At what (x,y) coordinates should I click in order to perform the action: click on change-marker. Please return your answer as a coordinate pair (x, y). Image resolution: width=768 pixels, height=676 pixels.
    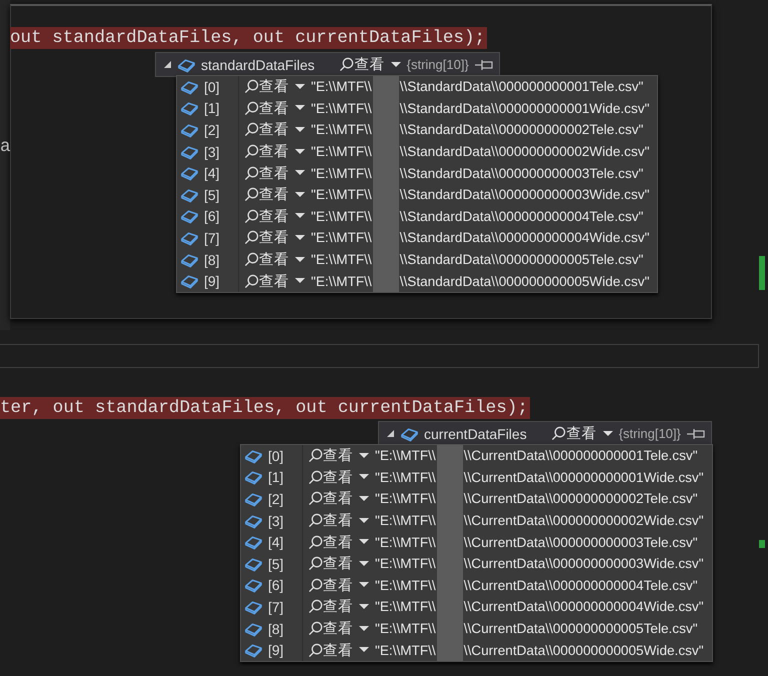
    Looking at the image, I should click on (762, 273).